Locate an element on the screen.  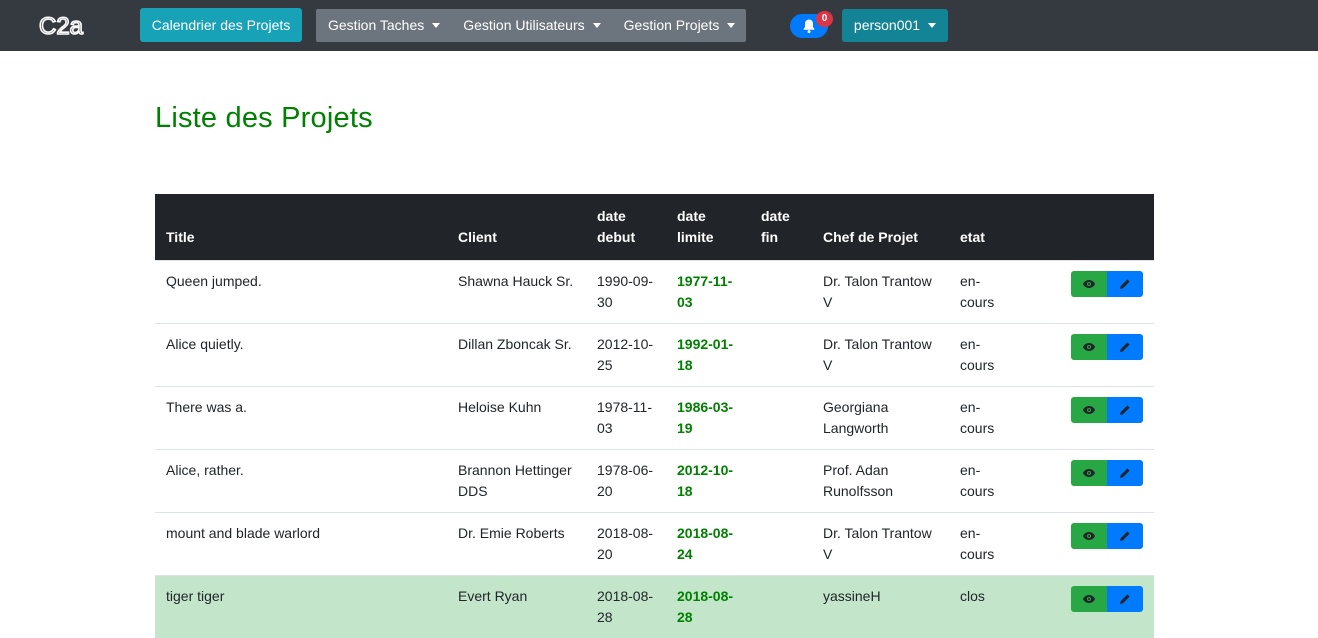
cell-title: There was a. is located at coordinates (301, 418).